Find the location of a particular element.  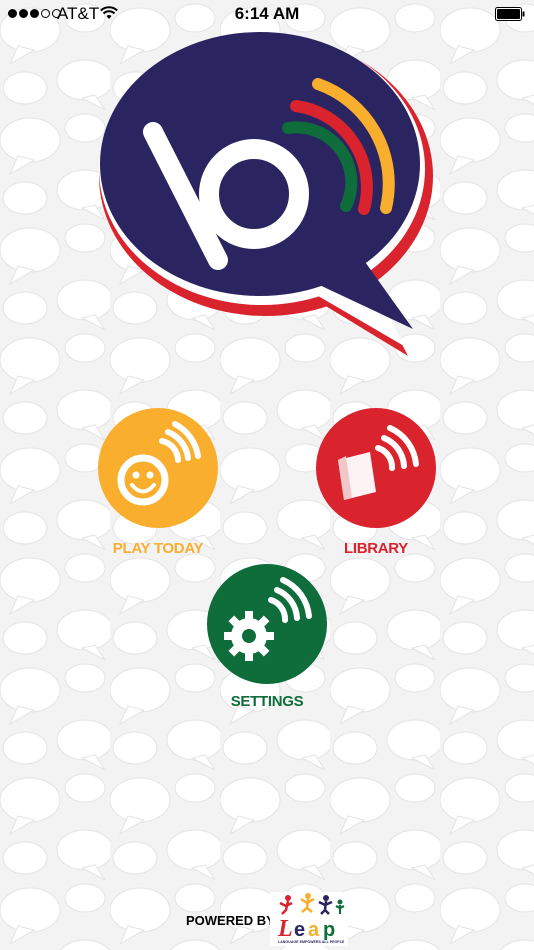

gear-sound-icon is located at coordinates (267, 624).